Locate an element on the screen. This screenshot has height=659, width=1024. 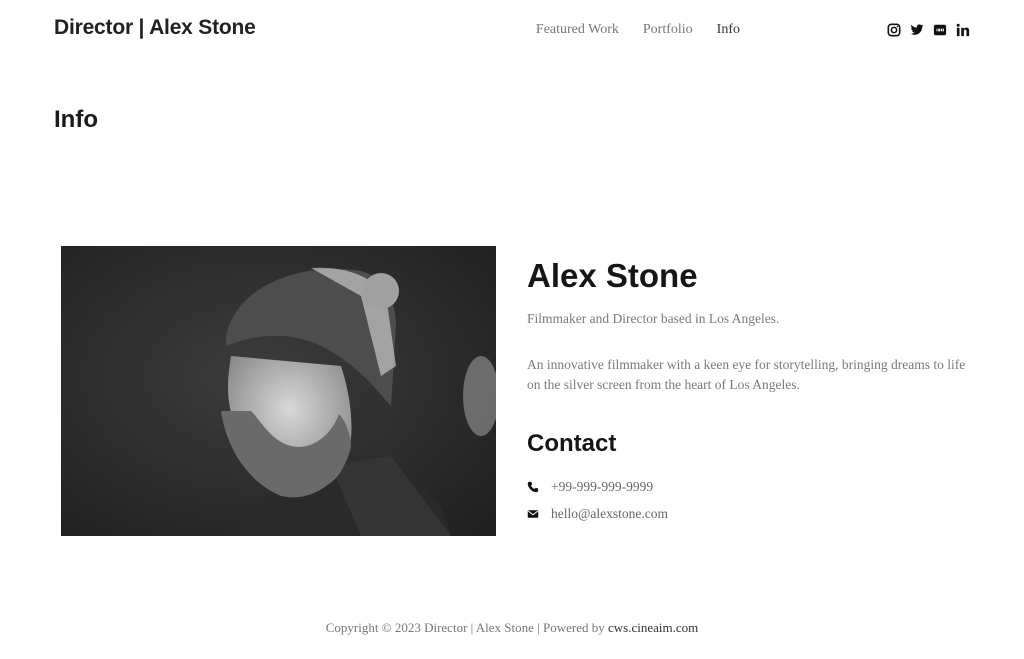
page-title: Info is located at coordinates (76, 119).